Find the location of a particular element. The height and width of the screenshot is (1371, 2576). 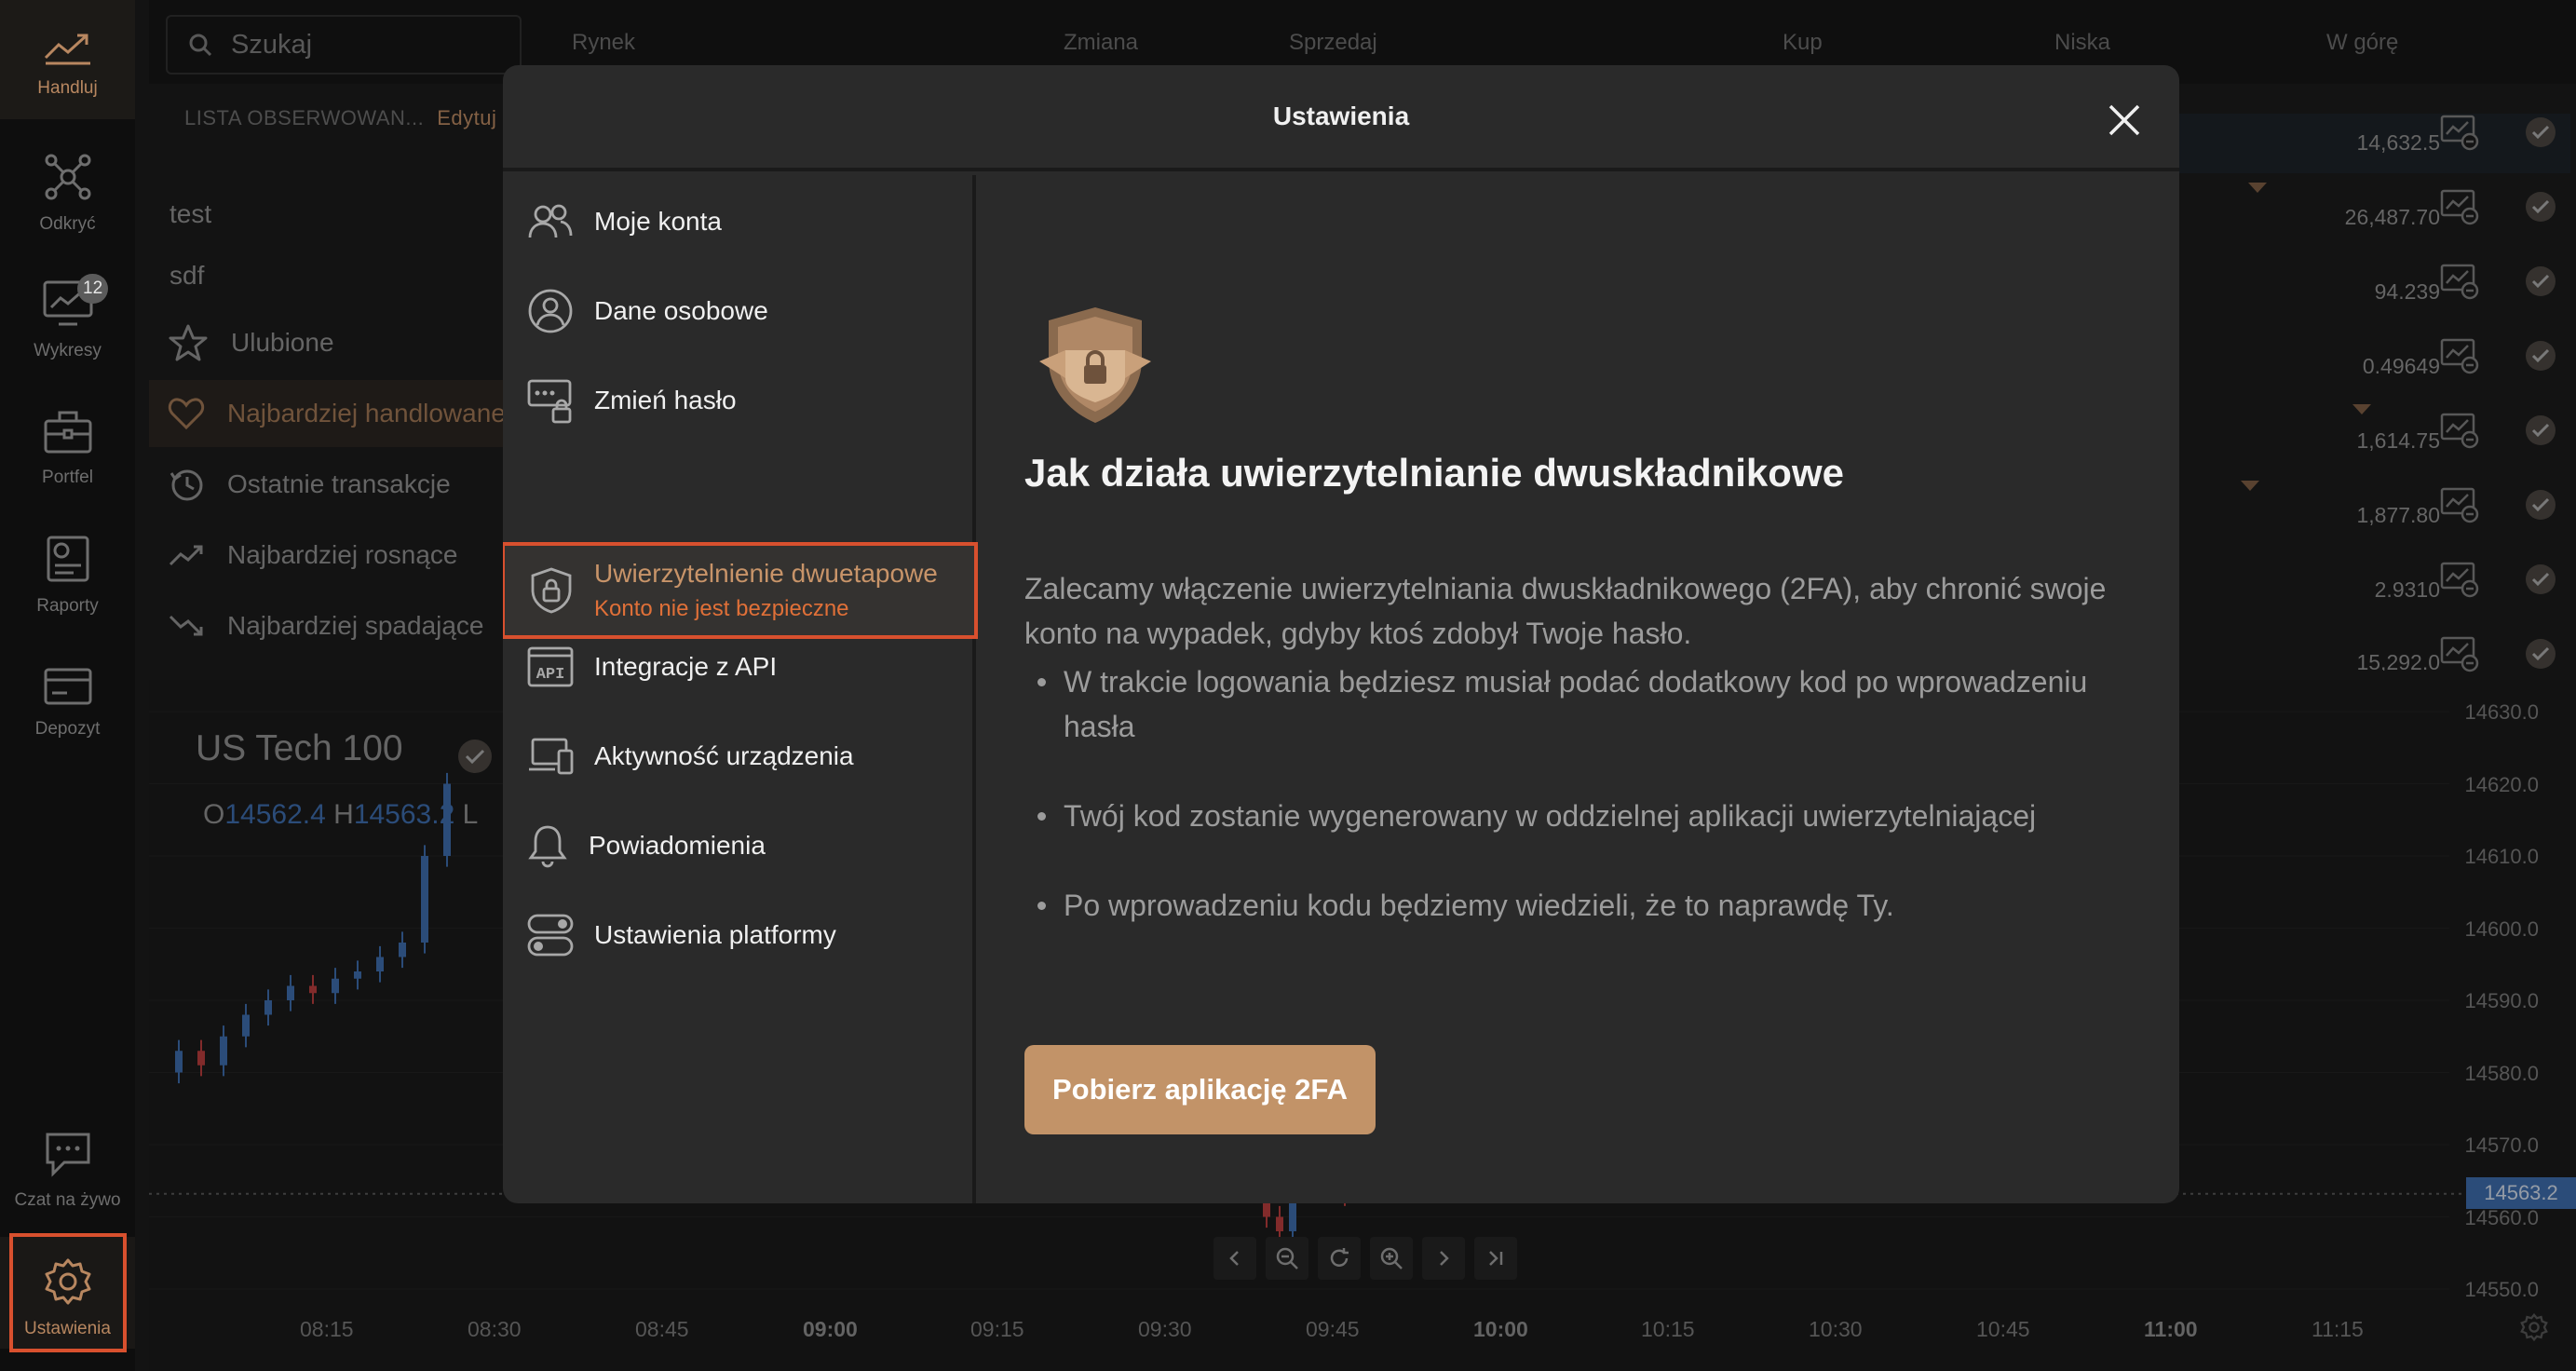

watchlist-item-test: test is located at coordinates (335, 214).